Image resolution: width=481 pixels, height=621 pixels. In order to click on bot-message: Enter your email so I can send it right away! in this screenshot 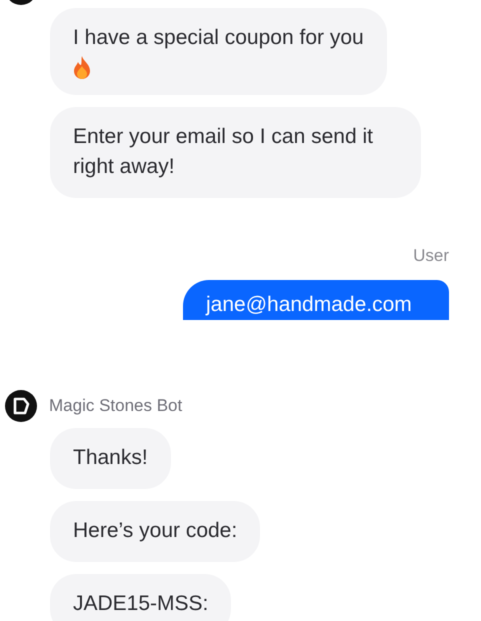, I will do `click(235, 152)`.